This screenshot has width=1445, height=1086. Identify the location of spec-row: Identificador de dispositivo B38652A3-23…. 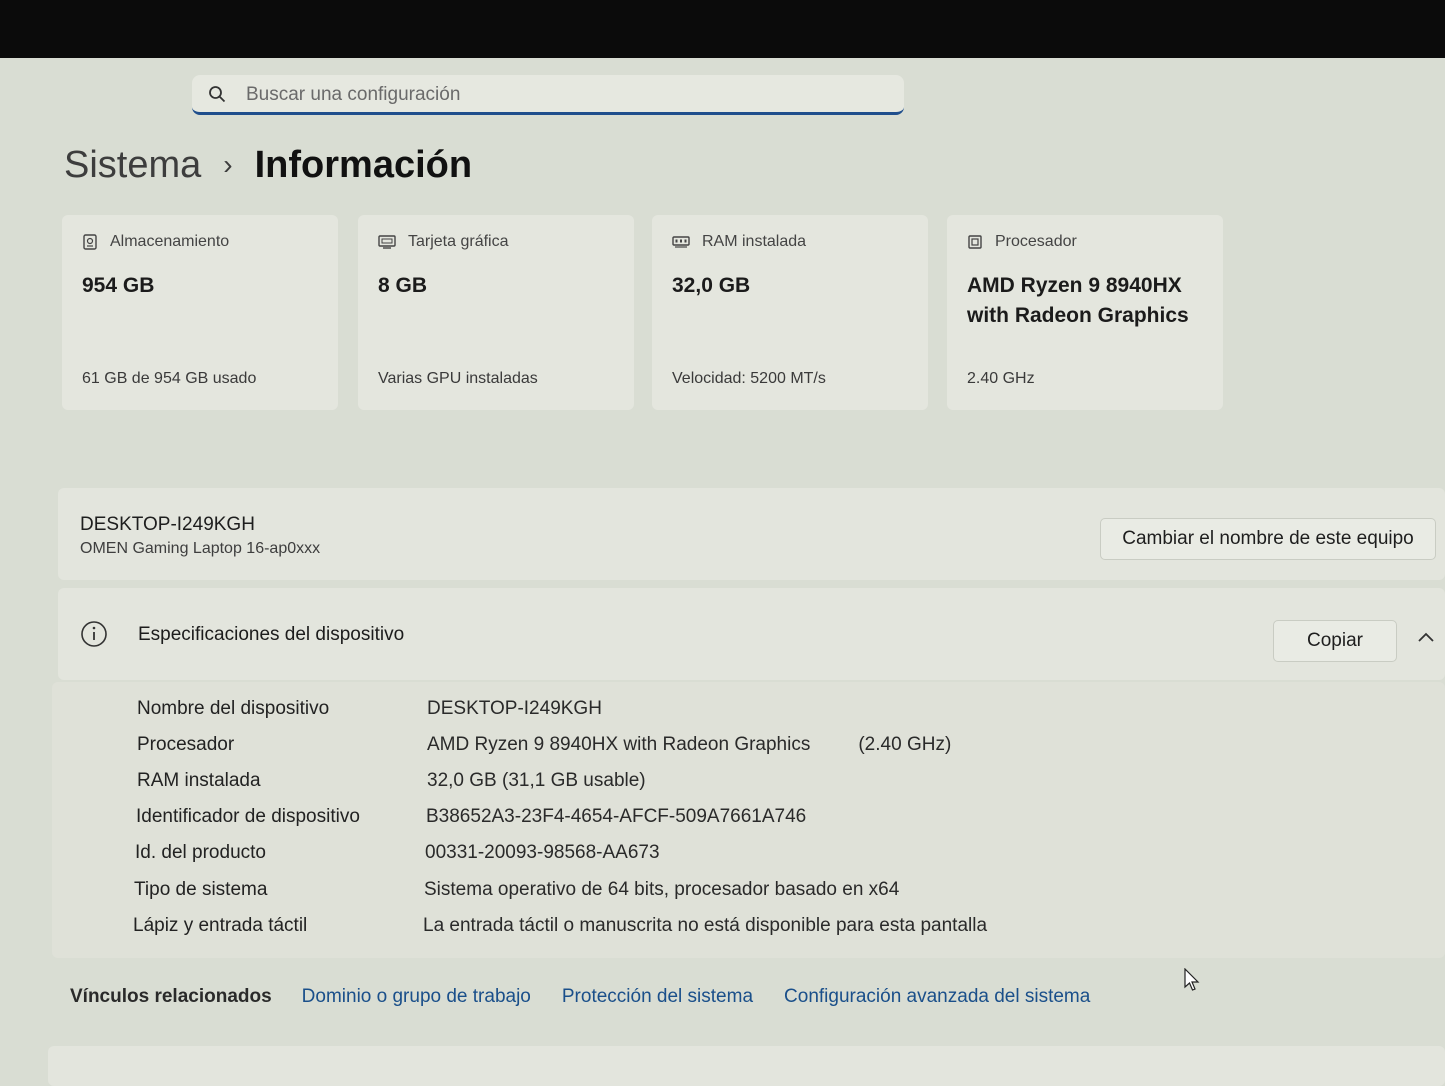
(471, 817).